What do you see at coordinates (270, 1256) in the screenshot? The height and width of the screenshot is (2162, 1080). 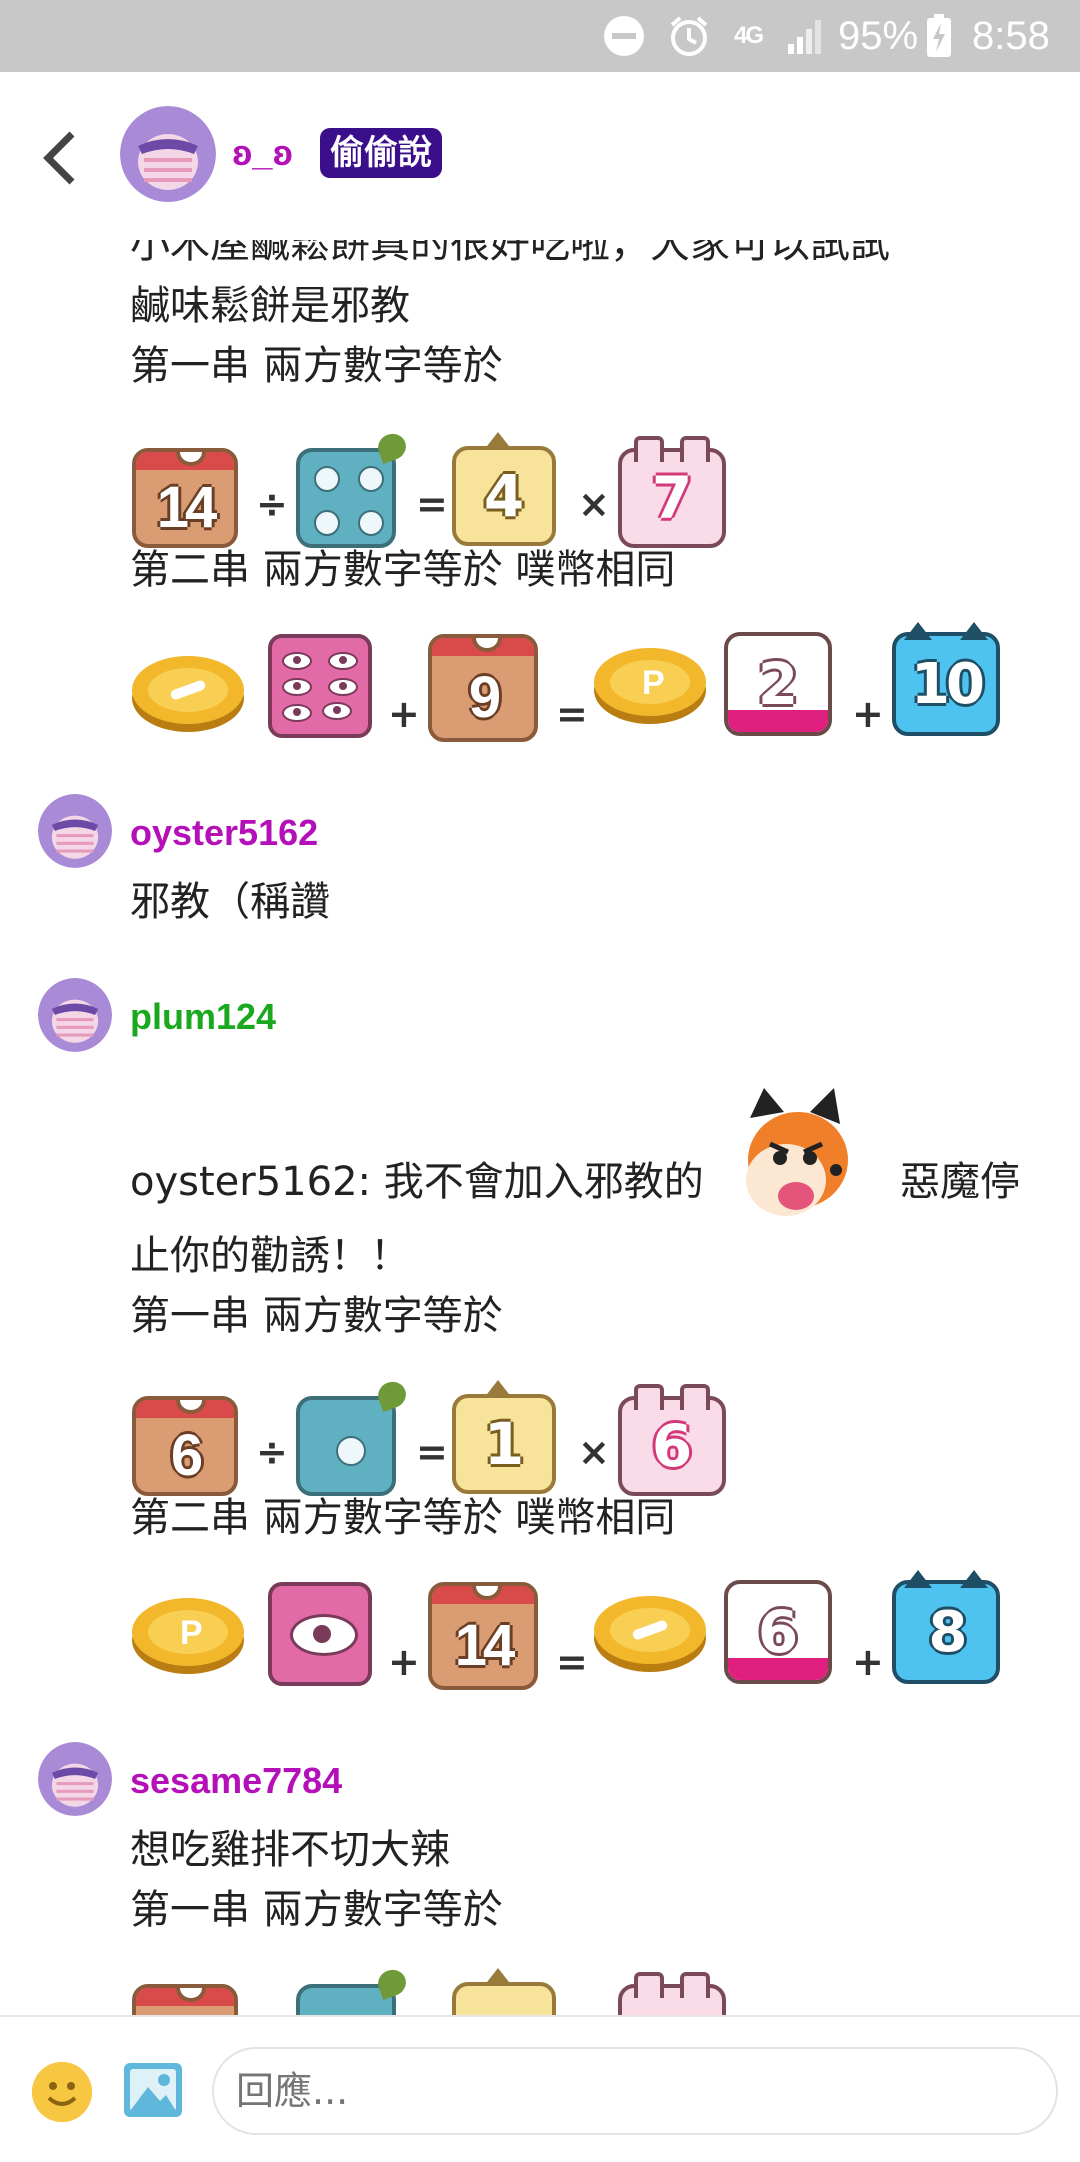 I see `quote-text: 止你的勸誘！！` at bounding box center [270, 1256].